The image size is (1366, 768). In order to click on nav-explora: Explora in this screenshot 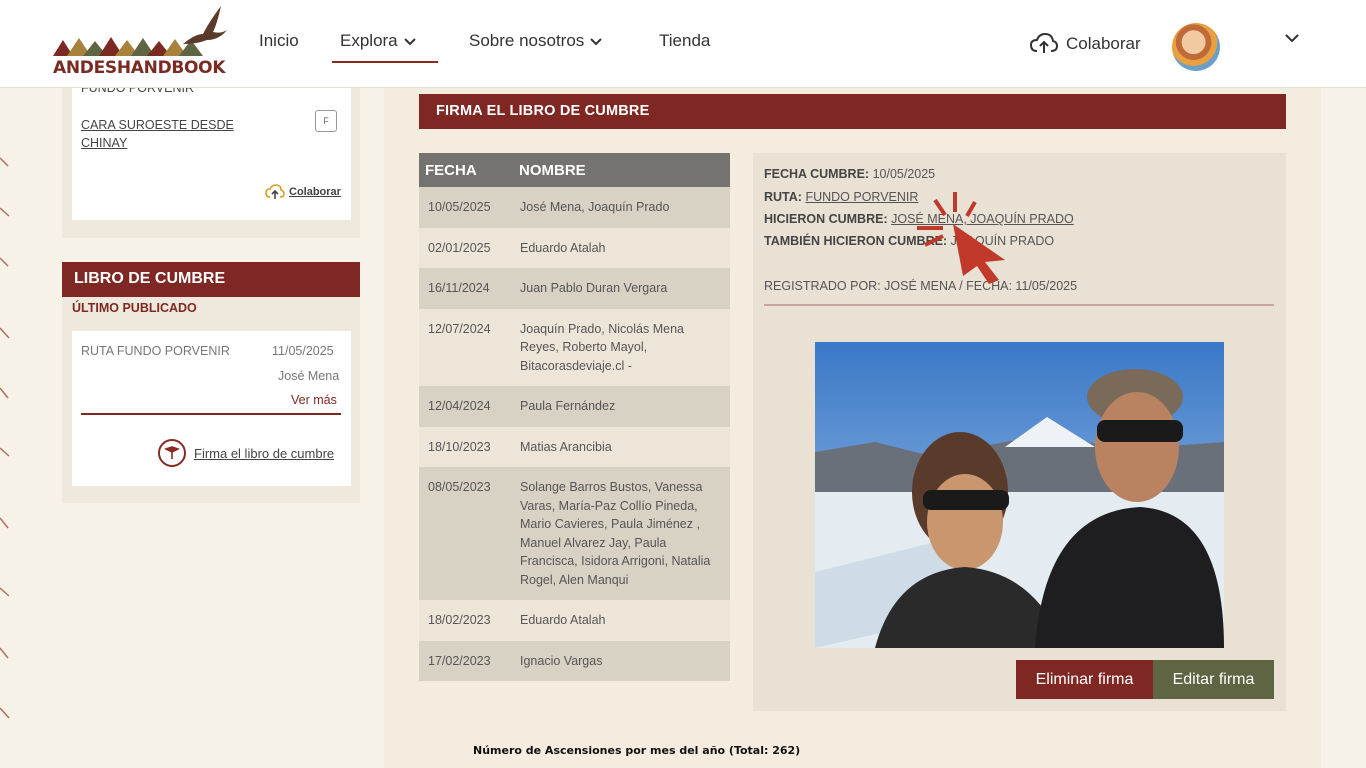, I will do `click(385, 47)`.